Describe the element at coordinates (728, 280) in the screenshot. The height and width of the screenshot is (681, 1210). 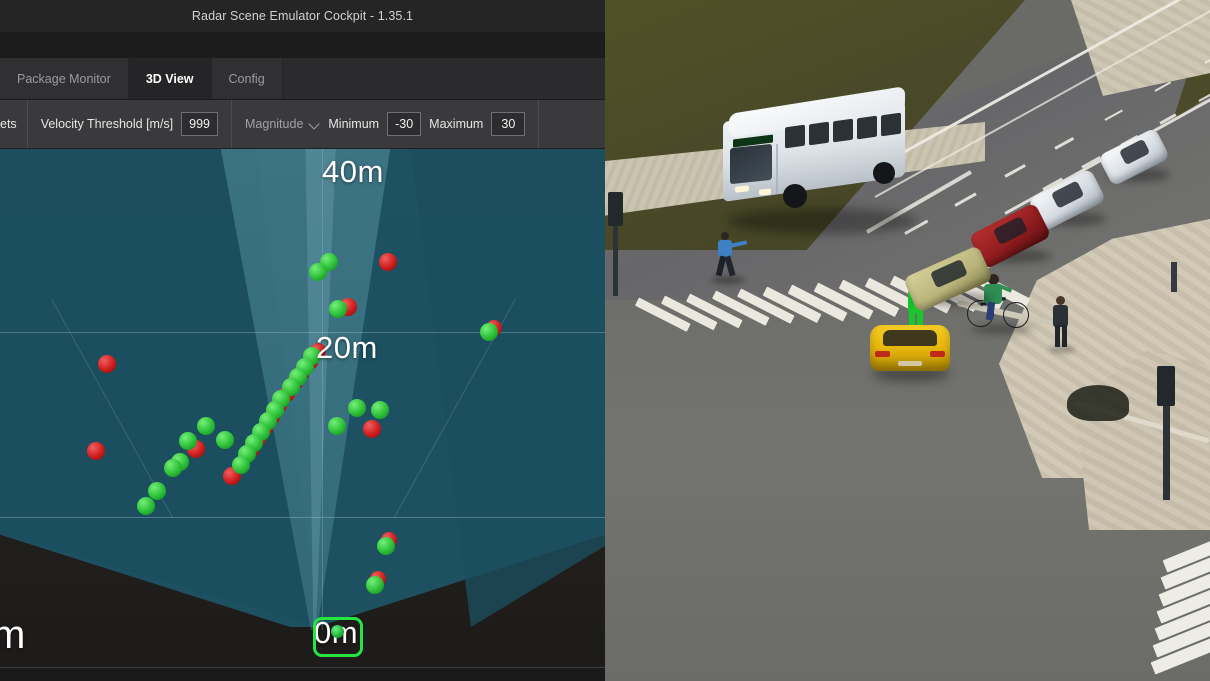
I see `pedestrian-shadow` at that location.